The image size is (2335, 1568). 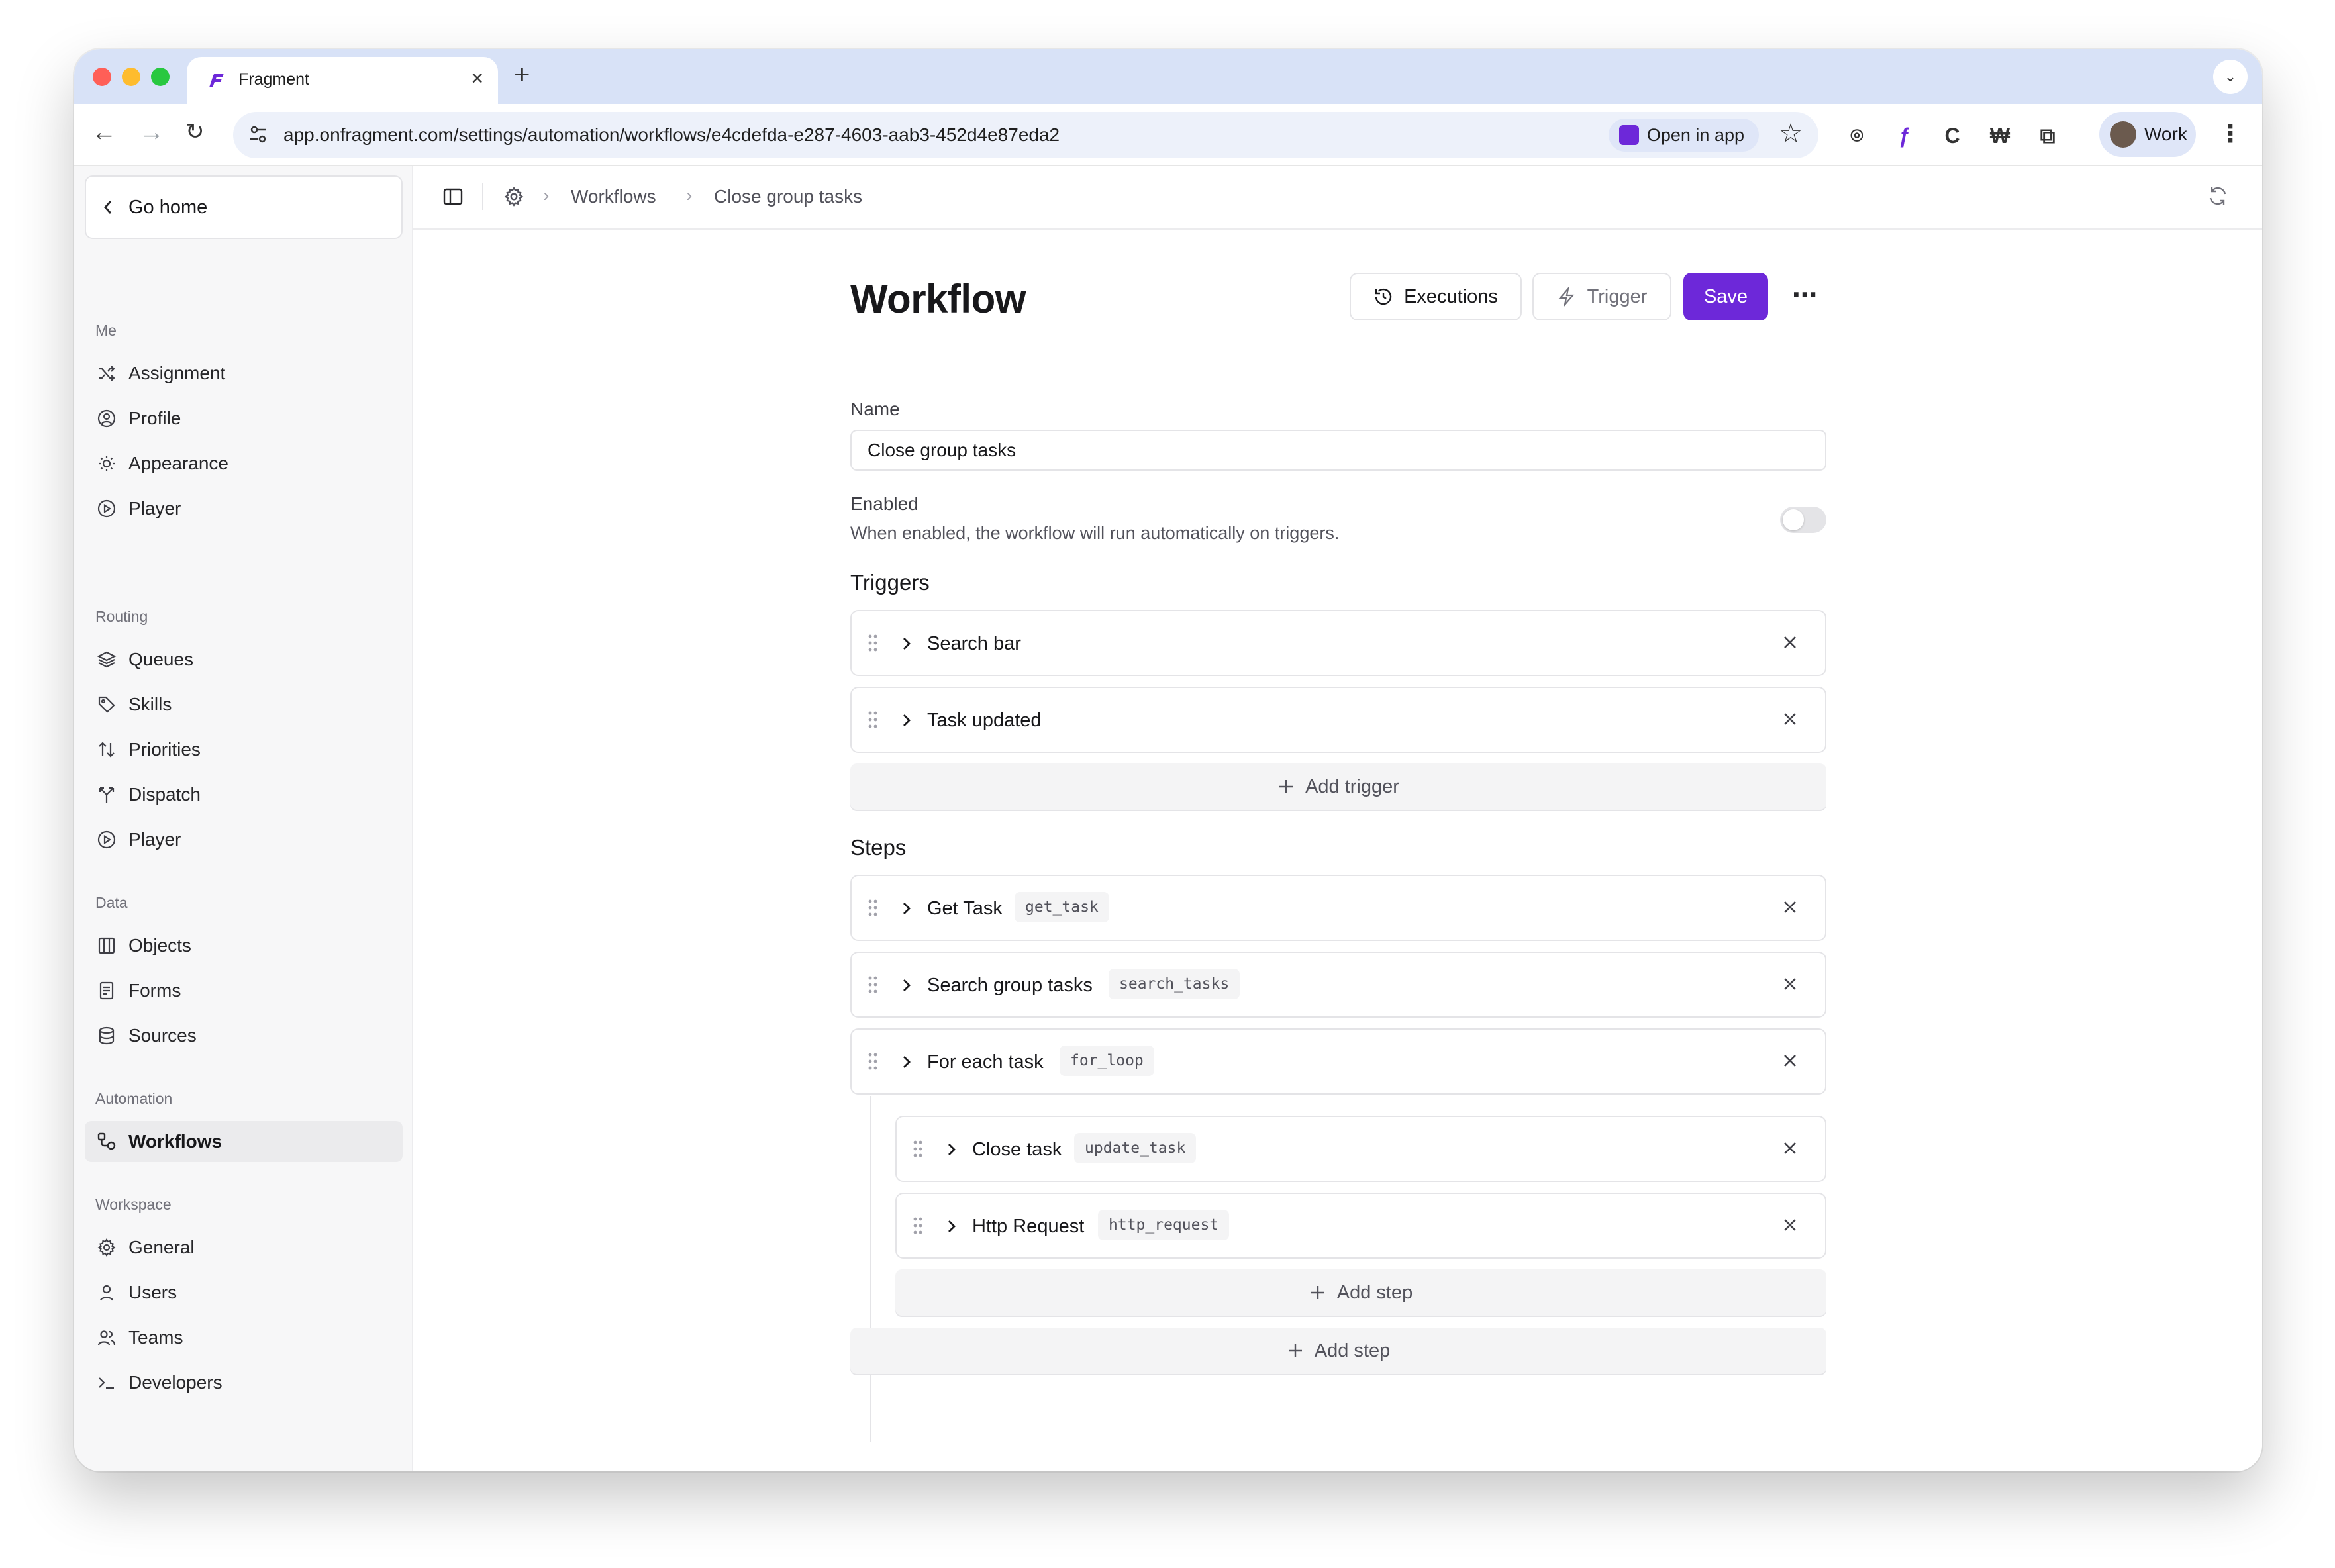 I want to click on add-step-label: Add step, so click(x=1375, y=1292).